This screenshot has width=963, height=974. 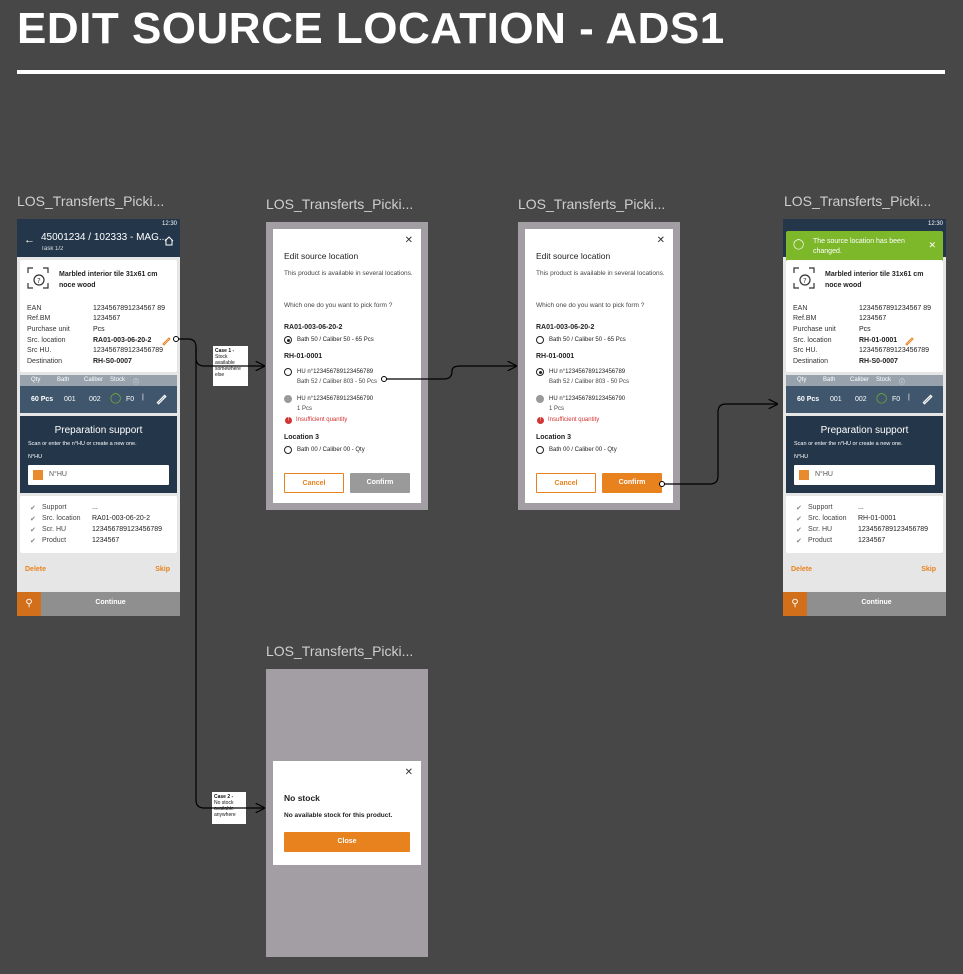 I want to click on connector-edit-to-case1, so click(x=220, y=352).